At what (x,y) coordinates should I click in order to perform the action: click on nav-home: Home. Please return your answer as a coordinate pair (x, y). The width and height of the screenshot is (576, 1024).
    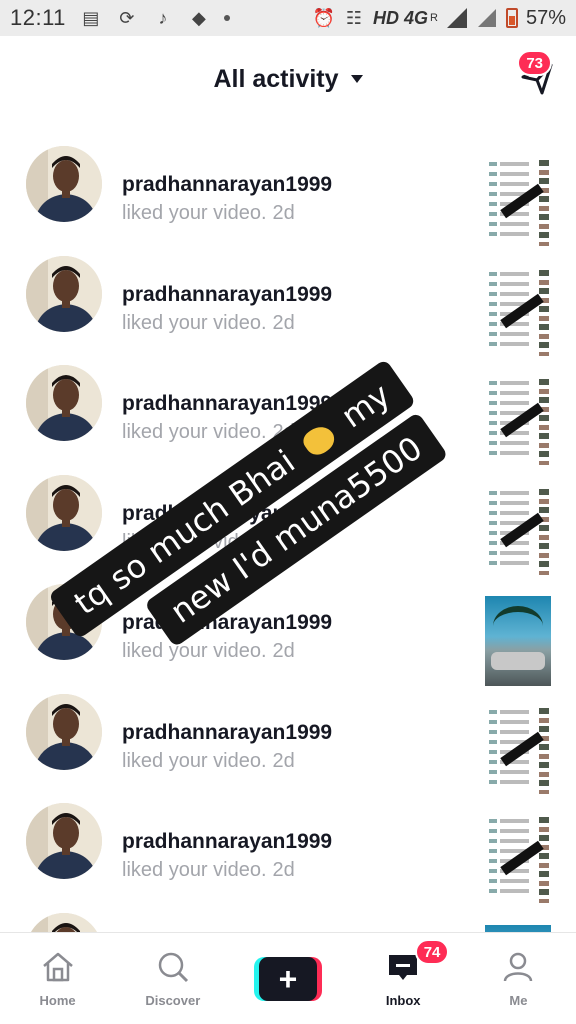
    Looking at the image, I should click on (57, 978).